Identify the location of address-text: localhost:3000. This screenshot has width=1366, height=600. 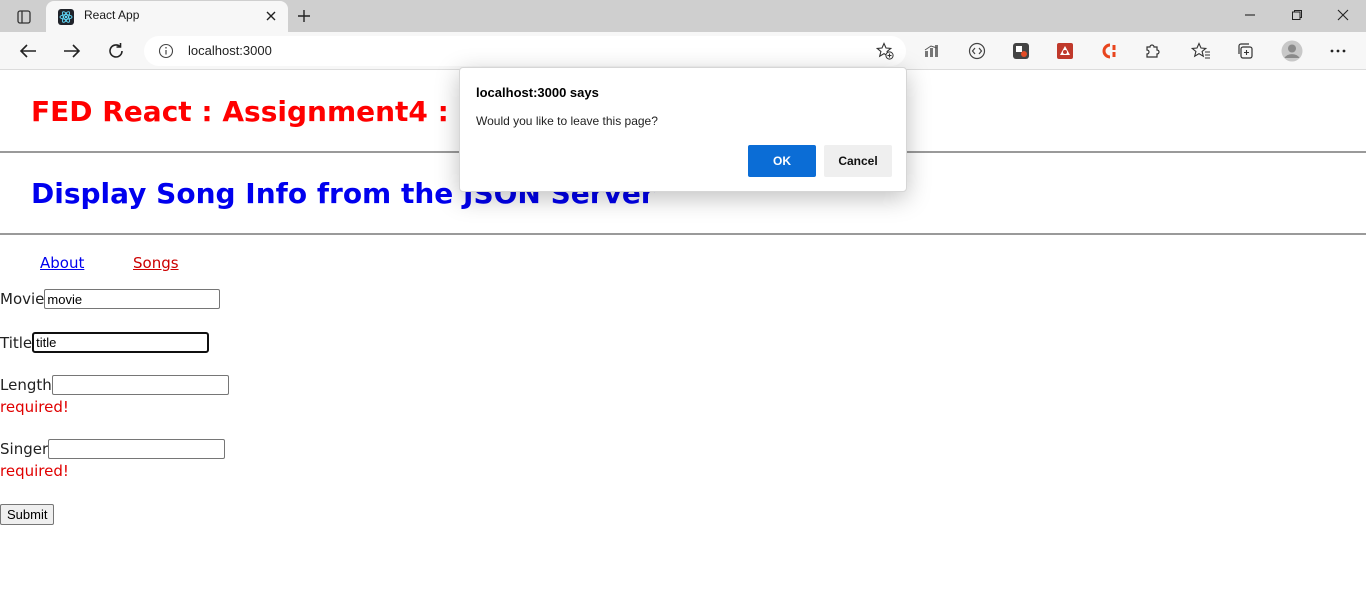
(230, 50).